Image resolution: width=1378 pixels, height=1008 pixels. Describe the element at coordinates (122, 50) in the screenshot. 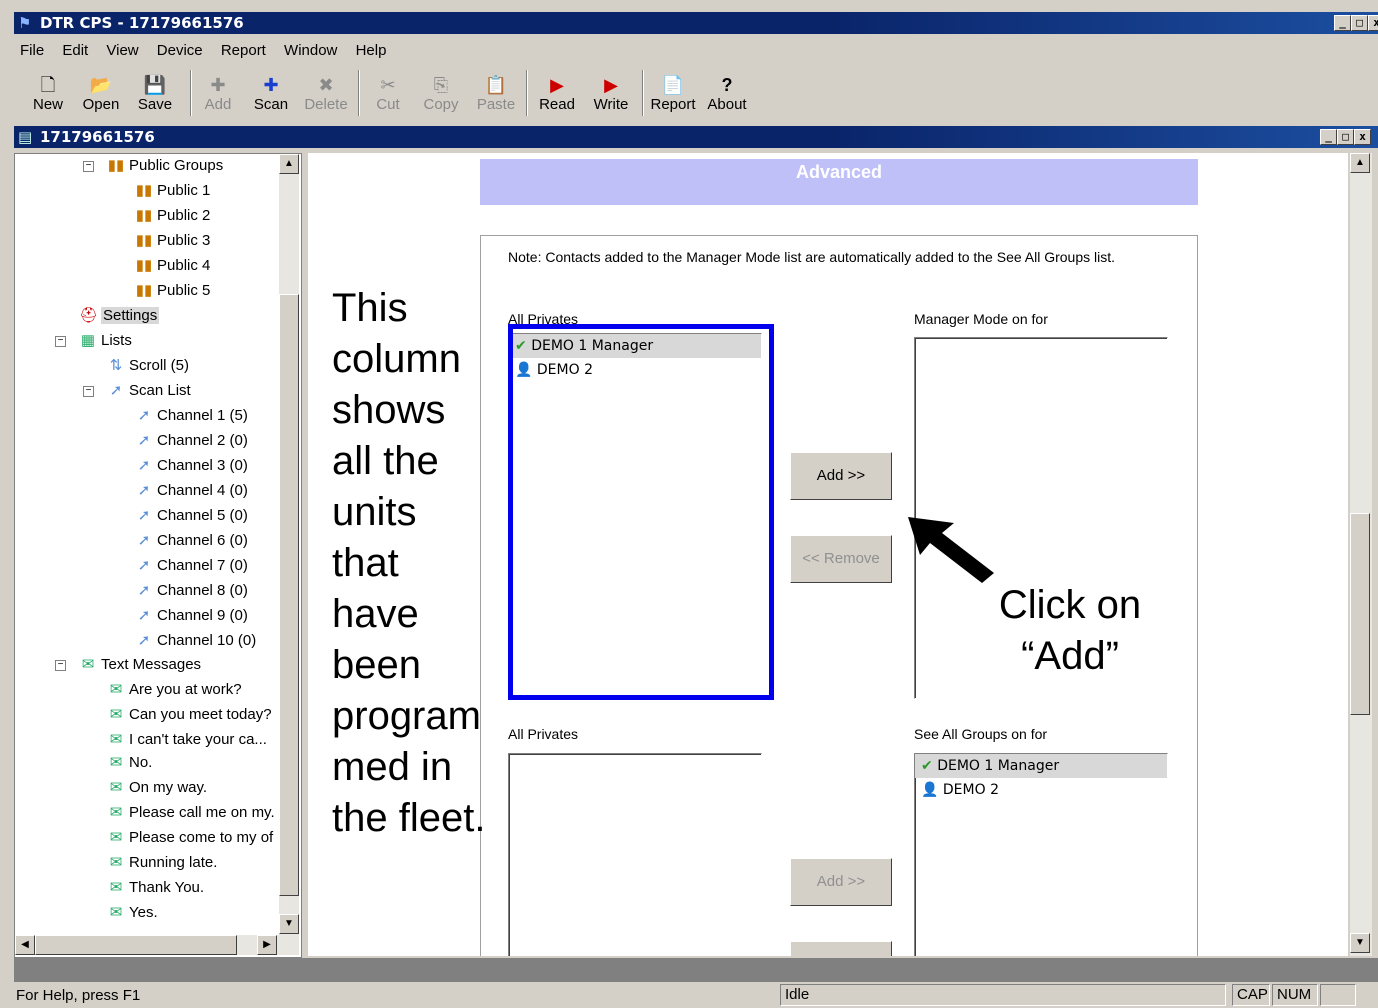

I see `menu-view: View` at that location.